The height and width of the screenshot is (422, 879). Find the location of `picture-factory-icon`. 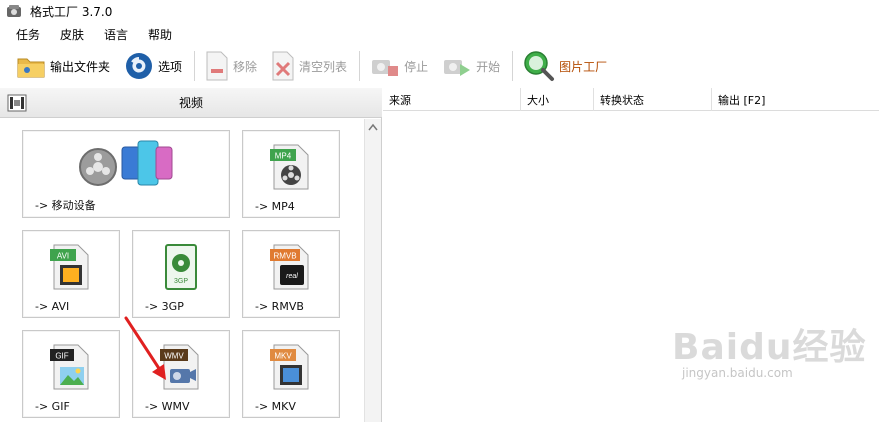

picture-factory-icon is located at coordinates (539, 66).